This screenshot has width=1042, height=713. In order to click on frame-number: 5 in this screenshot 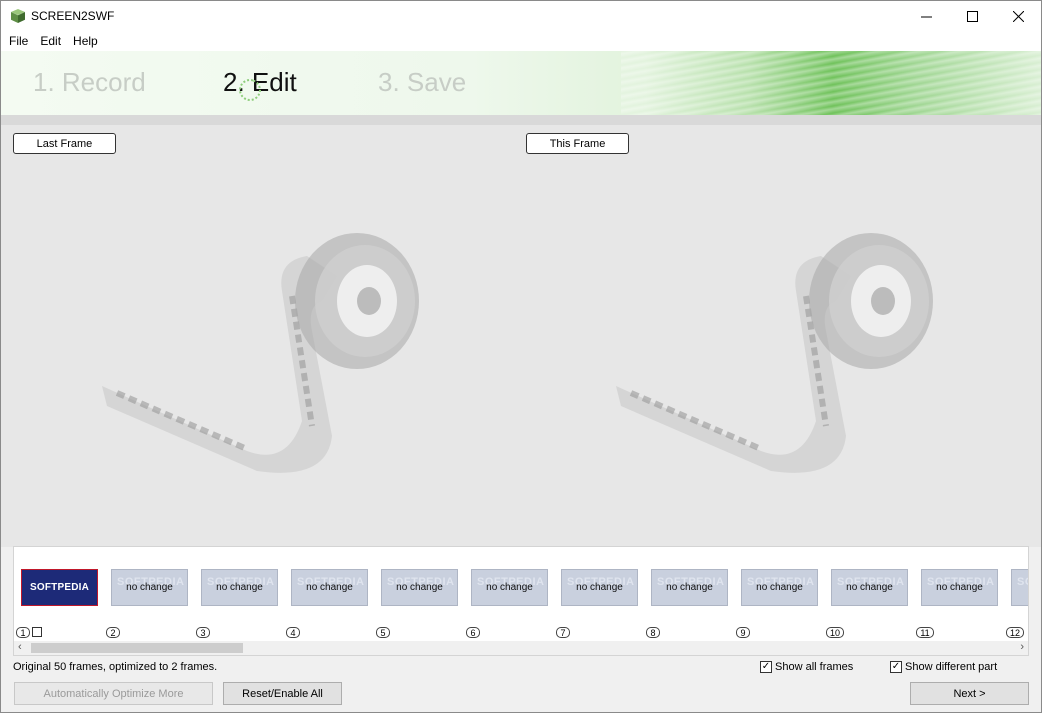, I will do `click(383, 632)`.